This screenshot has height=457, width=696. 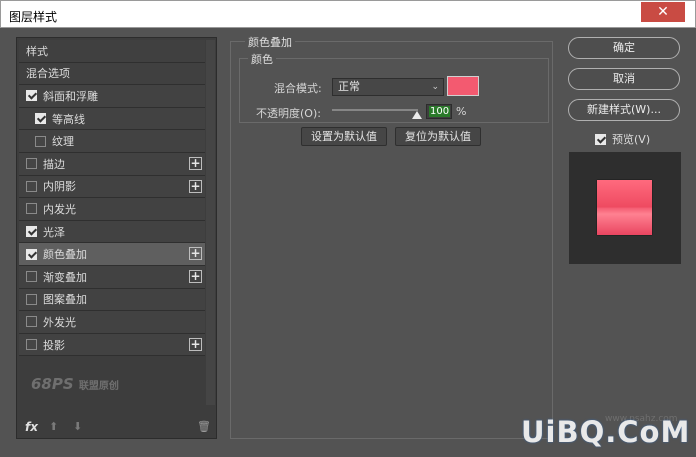 What do you see at coordinates (112, 277) in the screenshot?
I see `style-item: 渐变叠加 +` at bounding box center [112, 277].